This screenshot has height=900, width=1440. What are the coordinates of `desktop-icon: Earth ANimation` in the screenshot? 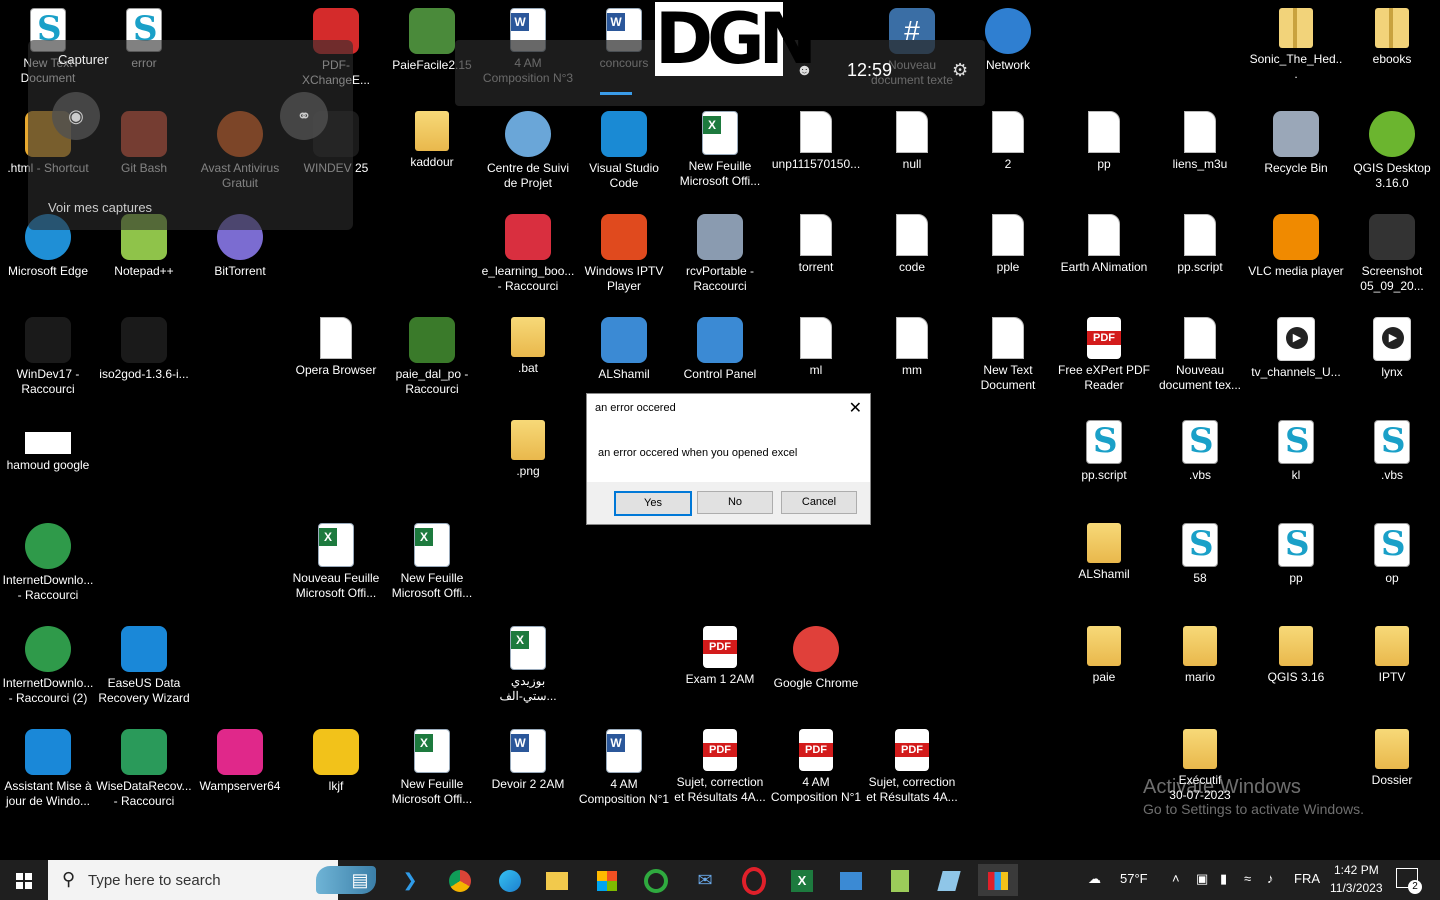 It's located at (1104, 258).